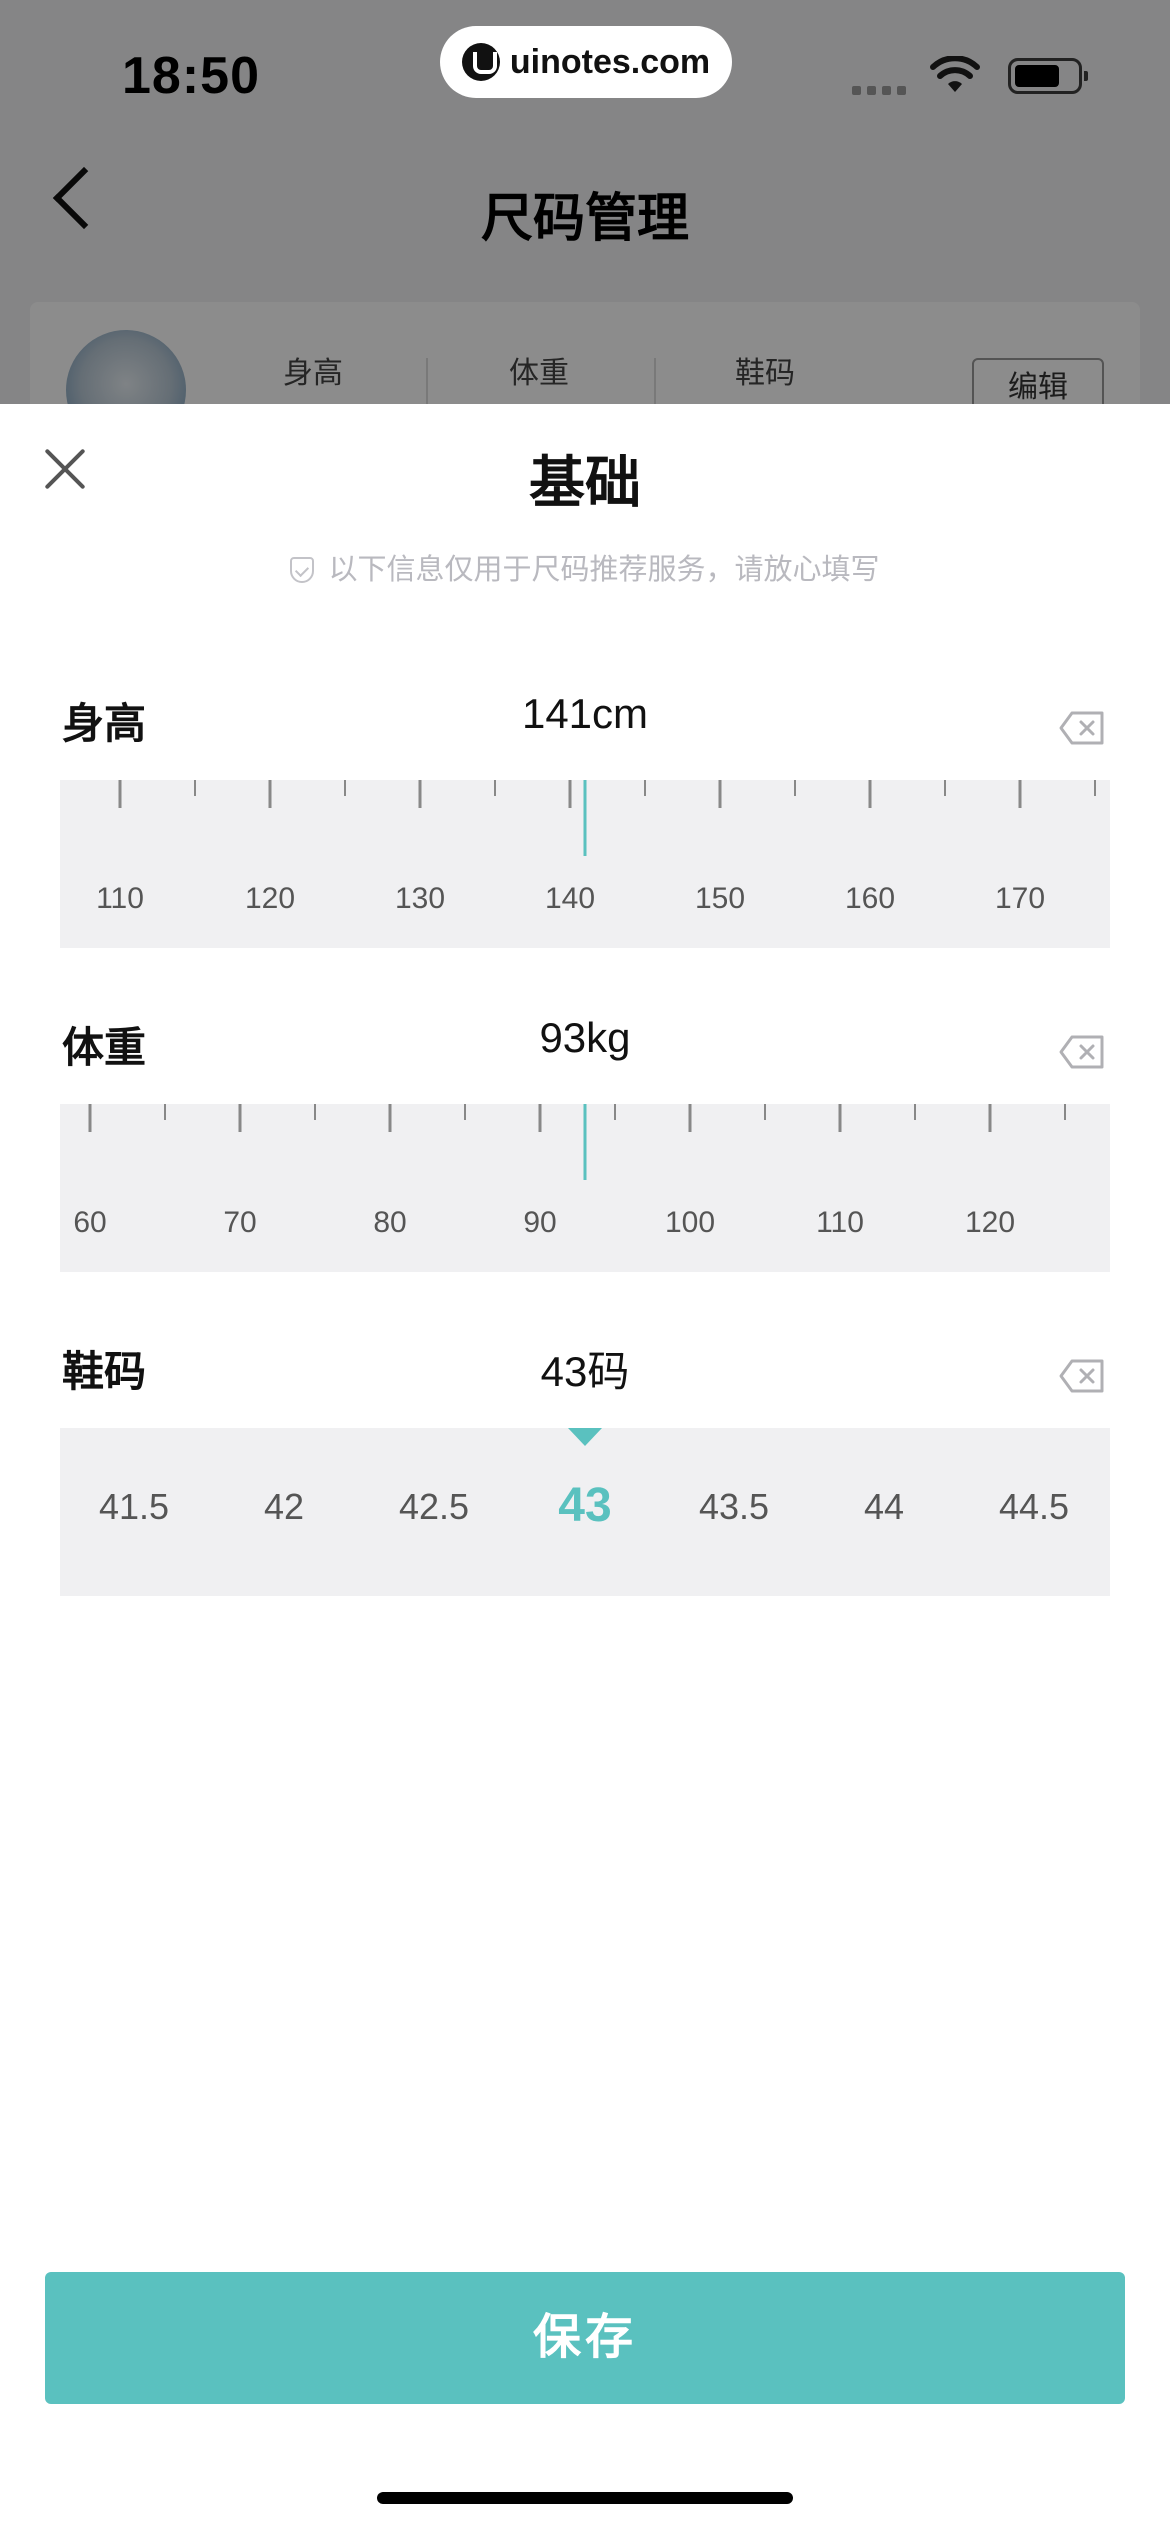  Describe the element at coordinates (585, 1505) in the screenshot. I see `shoe-option-selected: 43` at that location.